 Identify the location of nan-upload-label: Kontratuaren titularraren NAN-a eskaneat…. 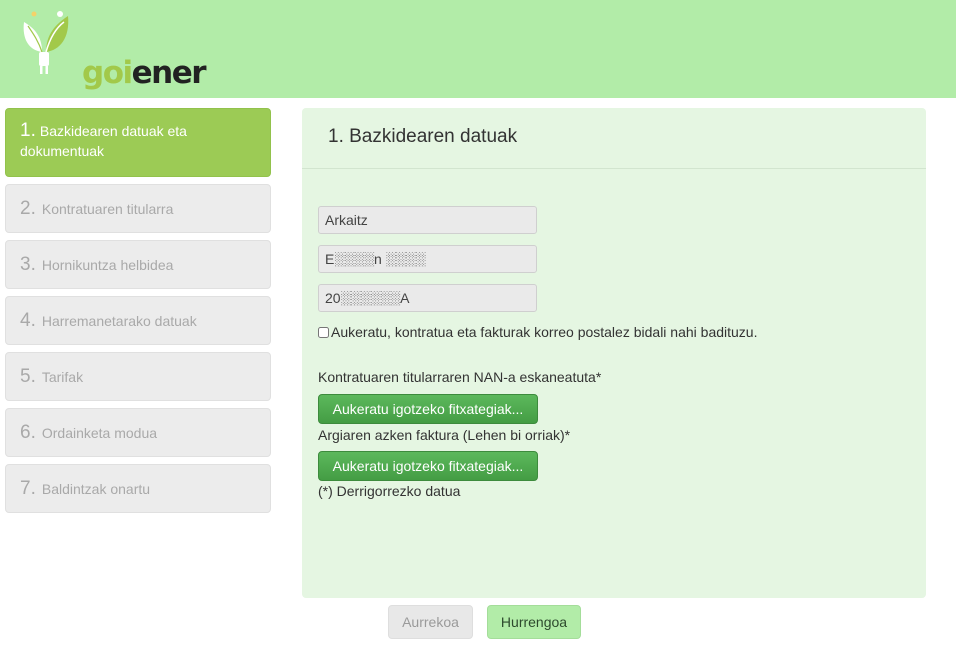
(460, 377).